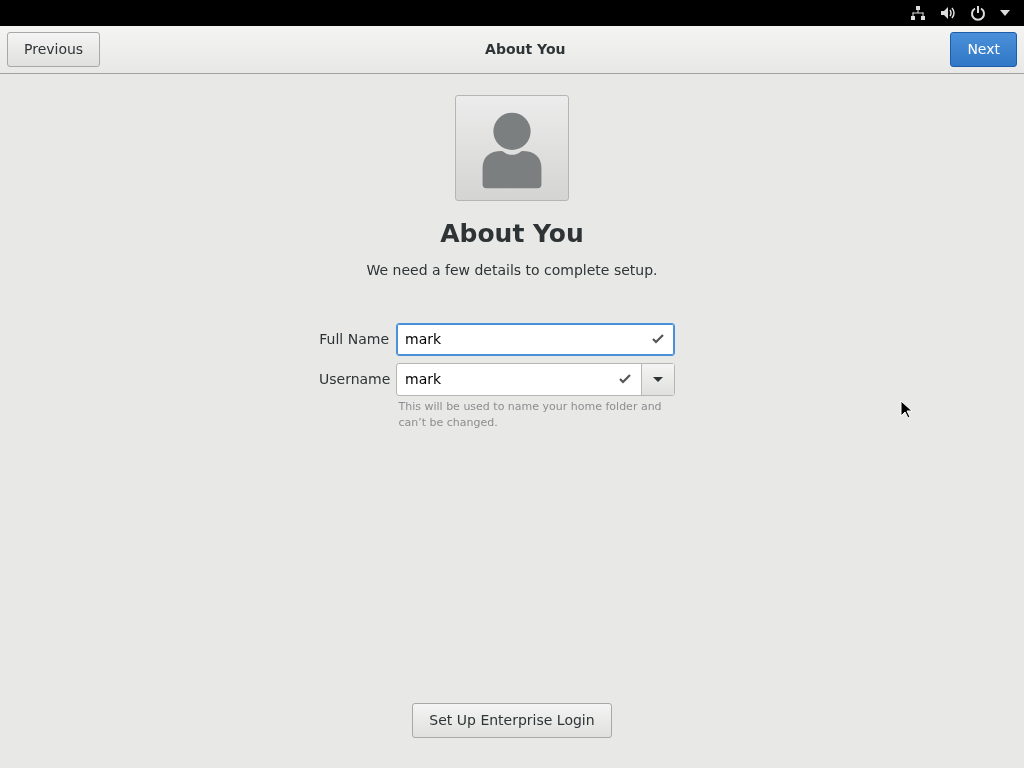  Describe the element at coordinates (948, 13) in the screenshot. I see `volume-icon` at that location.